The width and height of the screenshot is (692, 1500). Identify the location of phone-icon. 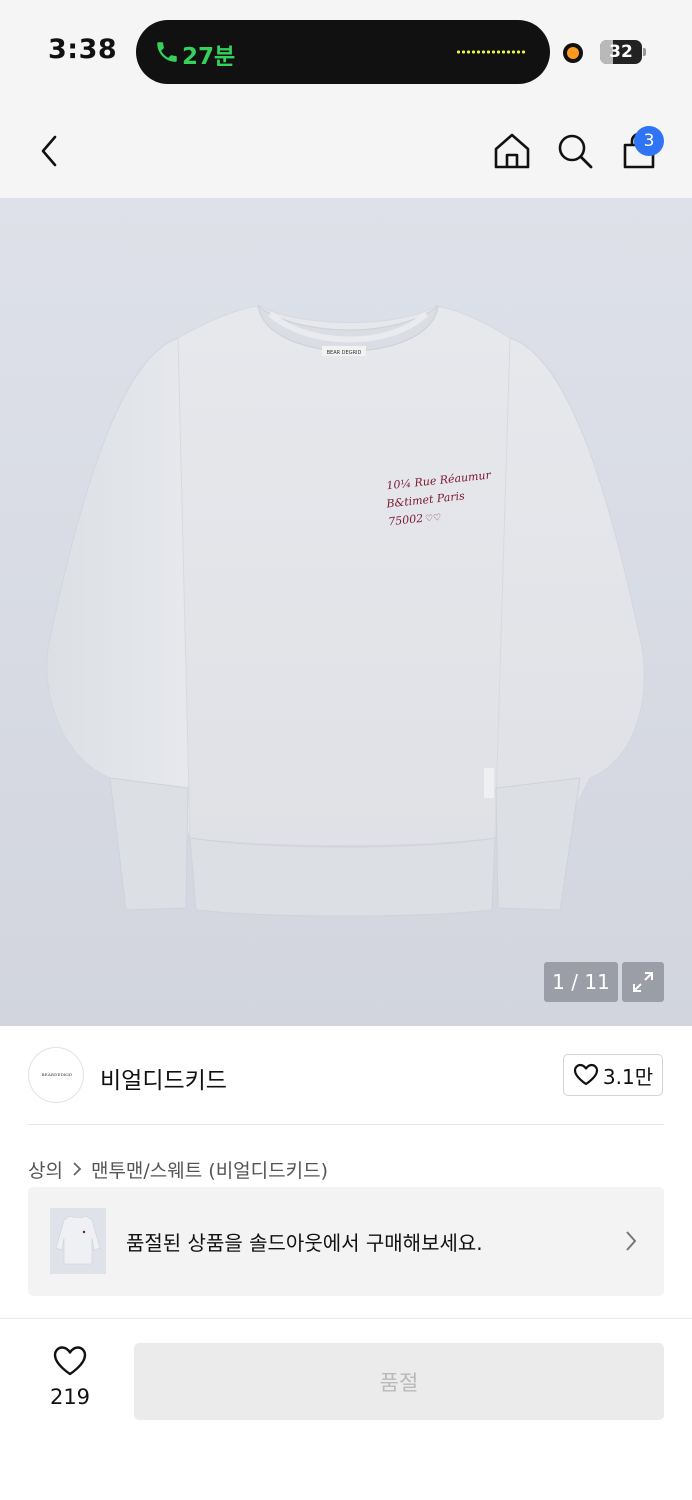
(167, 52).